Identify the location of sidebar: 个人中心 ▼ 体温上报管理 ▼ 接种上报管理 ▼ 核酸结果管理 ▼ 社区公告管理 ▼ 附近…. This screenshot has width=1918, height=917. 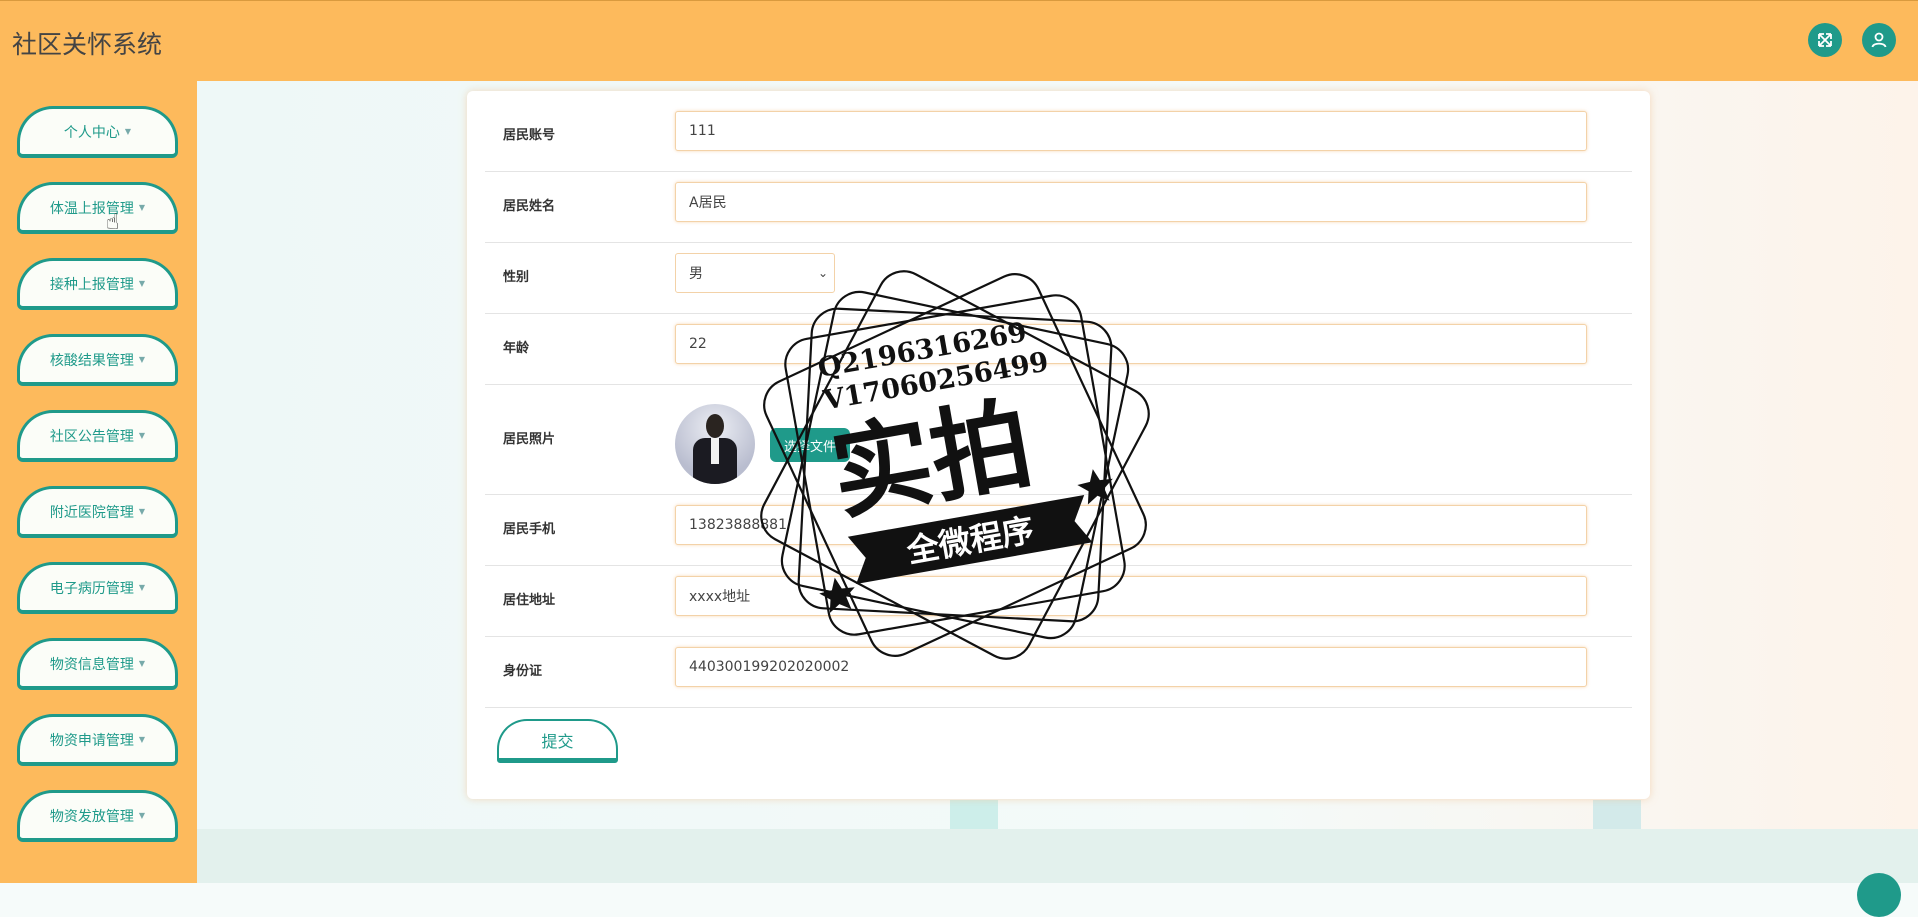
(98, 482).